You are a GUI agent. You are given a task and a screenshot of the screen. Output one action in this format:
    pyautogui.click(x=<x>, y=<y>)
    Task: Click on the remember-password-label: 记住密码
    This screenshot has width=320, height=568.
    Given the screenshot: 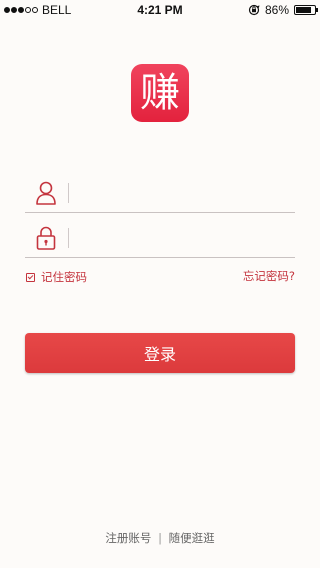 What is the action you would take?
    pyautogui.click(x=64, y=277)
    